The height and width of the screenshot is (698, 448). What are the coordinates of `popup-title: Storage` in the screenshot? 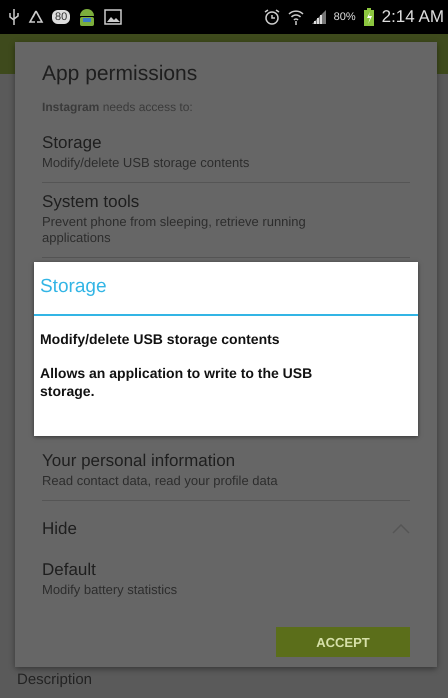 It's located at (73, 287).